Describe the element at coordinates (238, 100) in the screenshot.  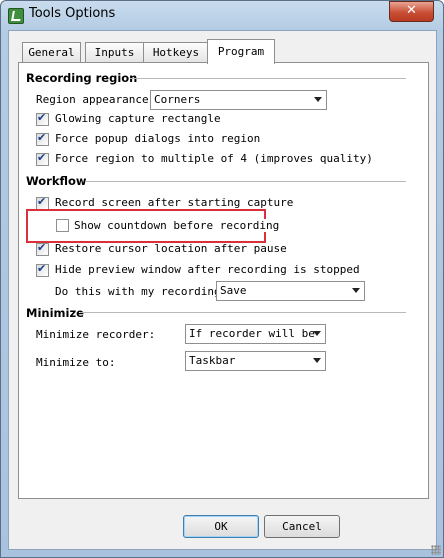
I see `region-appearance-select: Corners` at that location.